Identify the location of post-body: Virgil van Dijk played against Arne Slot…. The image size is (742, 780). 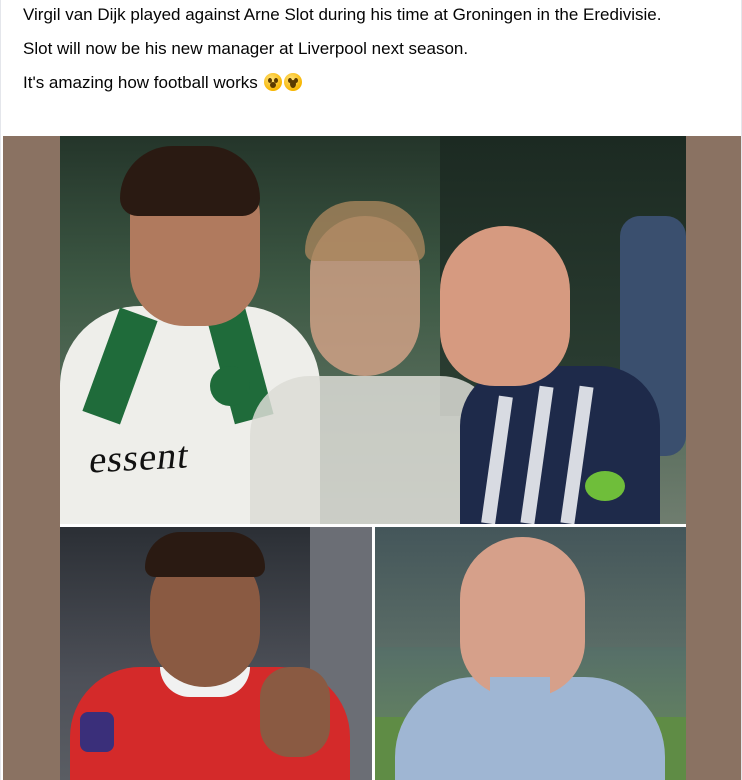
(371, 47).